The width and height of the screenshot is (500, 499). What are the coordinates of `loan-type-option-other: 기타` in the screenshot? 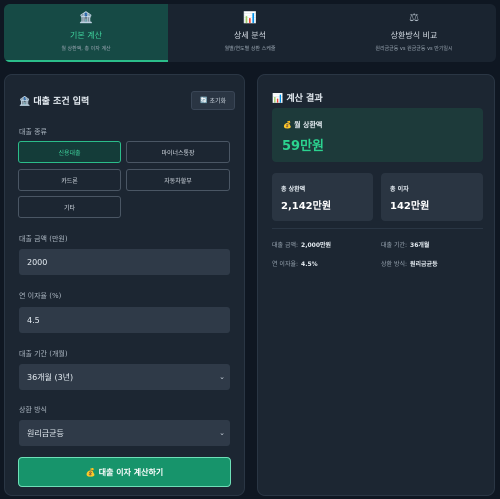 It's located at (69, 207).